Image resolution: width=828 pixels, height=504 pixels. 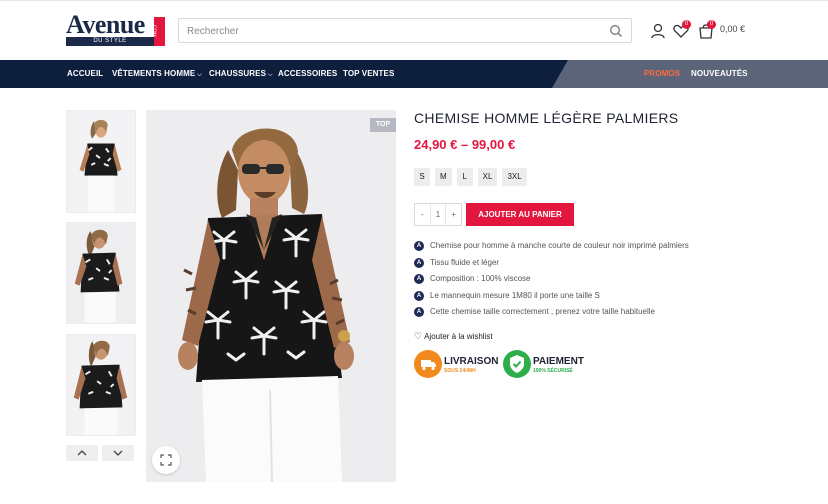 What do you see at coordinates (157, 74) in the screenshot?
I see `nav-item-vetements-homme: VÊTEMENTS HOMME ⌵` at bounding box center [157, 74].